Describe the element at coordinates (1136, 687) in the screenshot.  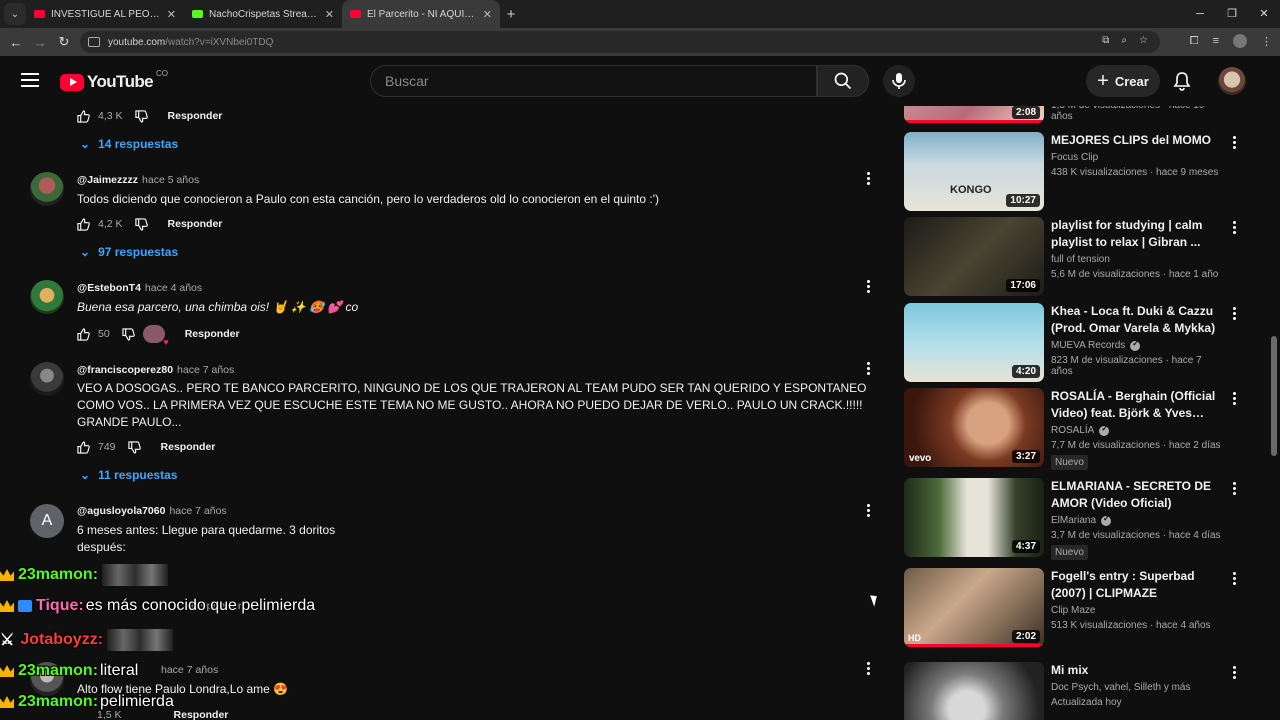
I see `video-channel: Doc Psych, vahel, Silleth y más` at that location.